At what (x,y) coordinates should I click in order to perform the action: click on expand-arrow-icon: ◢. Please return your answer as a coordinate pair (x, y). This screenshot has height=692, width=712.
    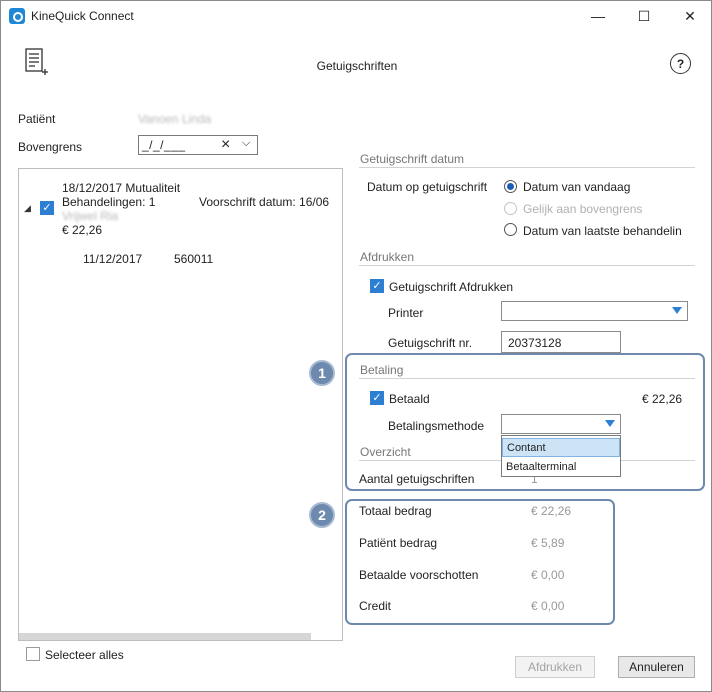
    Looking at the image, I should click on (27, 208).